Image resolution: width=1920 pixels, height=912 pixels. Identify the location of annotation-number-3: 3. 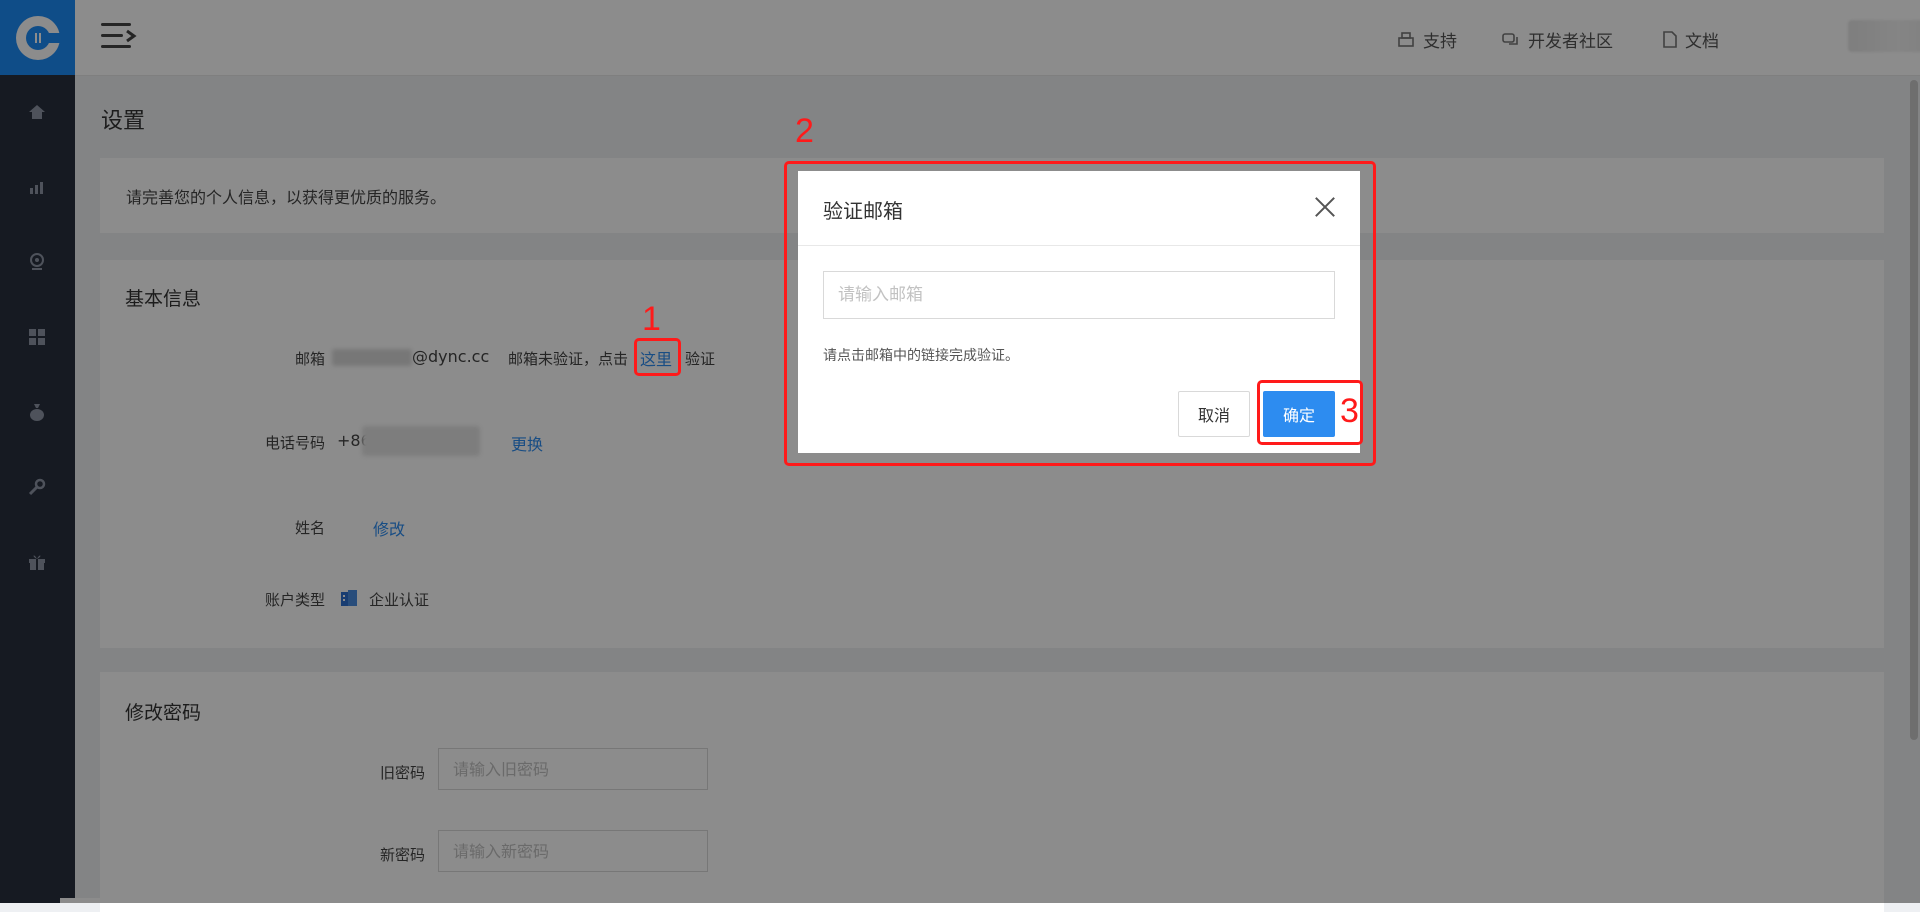
(1349, 411).